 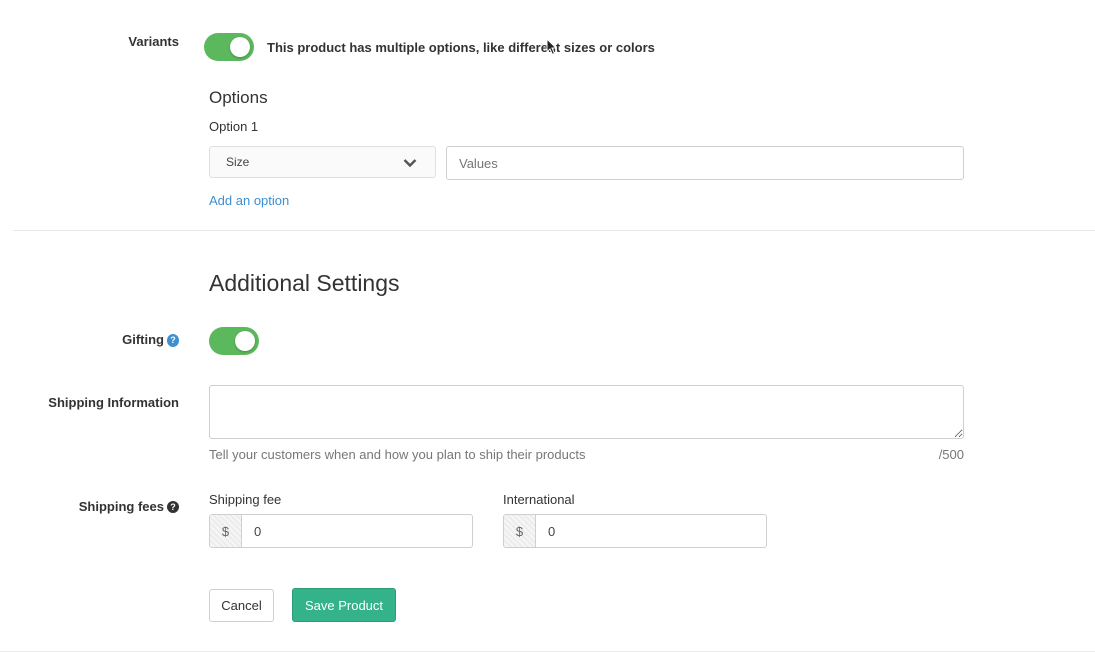 What do you see at coordinates (552, 47) in the screenshot?
I see `mouse-cursor-icon` at bounding box center [552, 47].